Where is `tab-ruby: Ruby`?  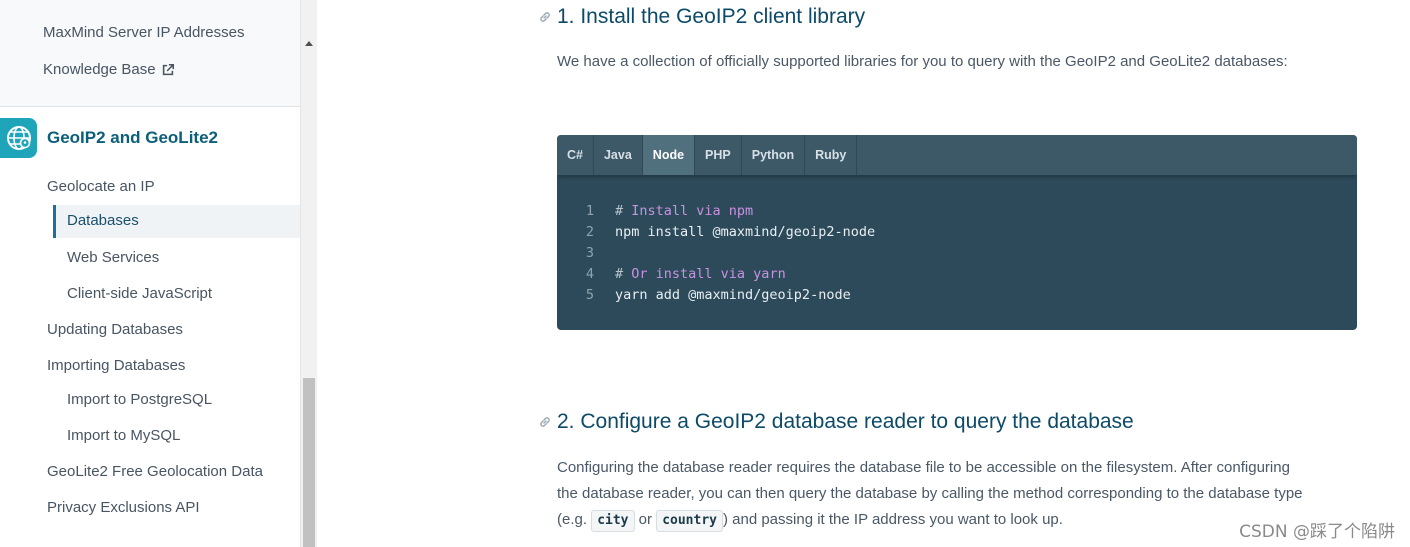 tab-ruby: Ruby is located at coordinates (831, 155).